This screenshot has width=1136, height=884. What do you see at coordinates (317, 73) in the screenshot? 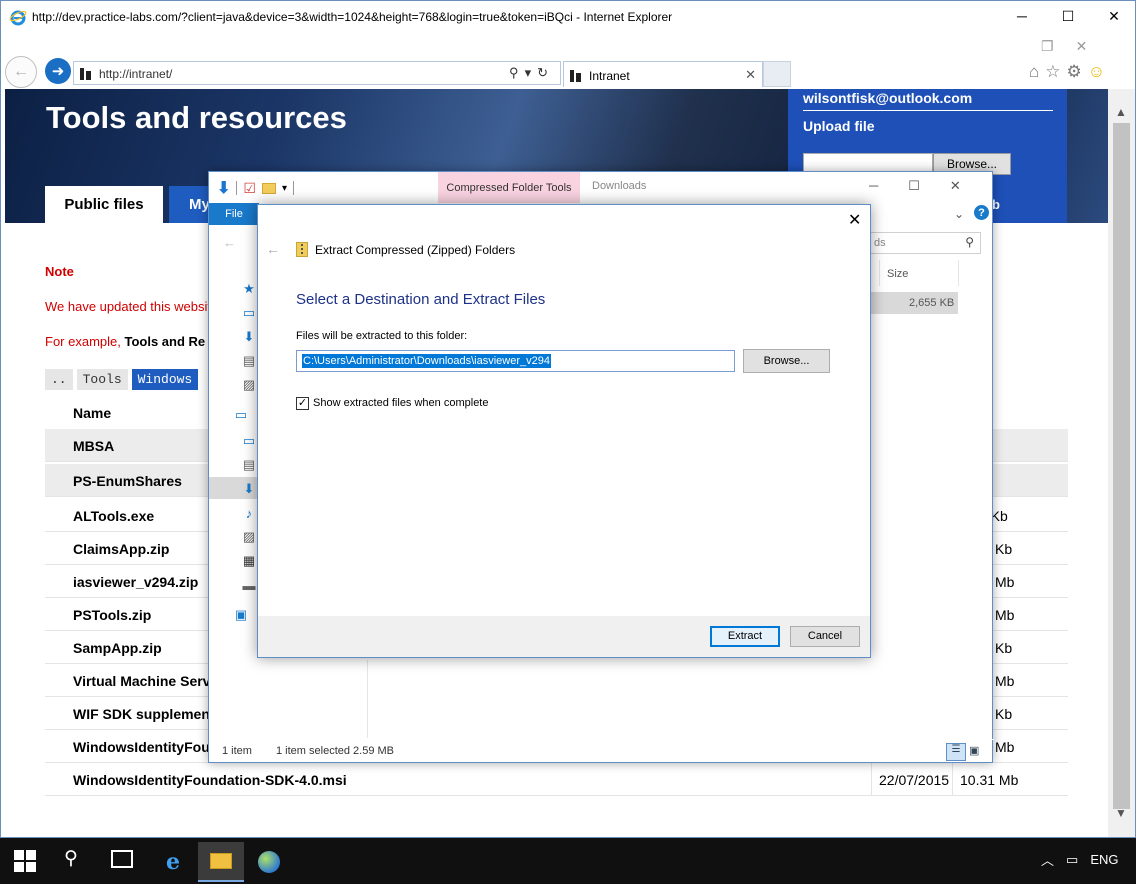
I see `address-bar: http://intranet/ ⚲▾↻` at bounding box center [317, 73].